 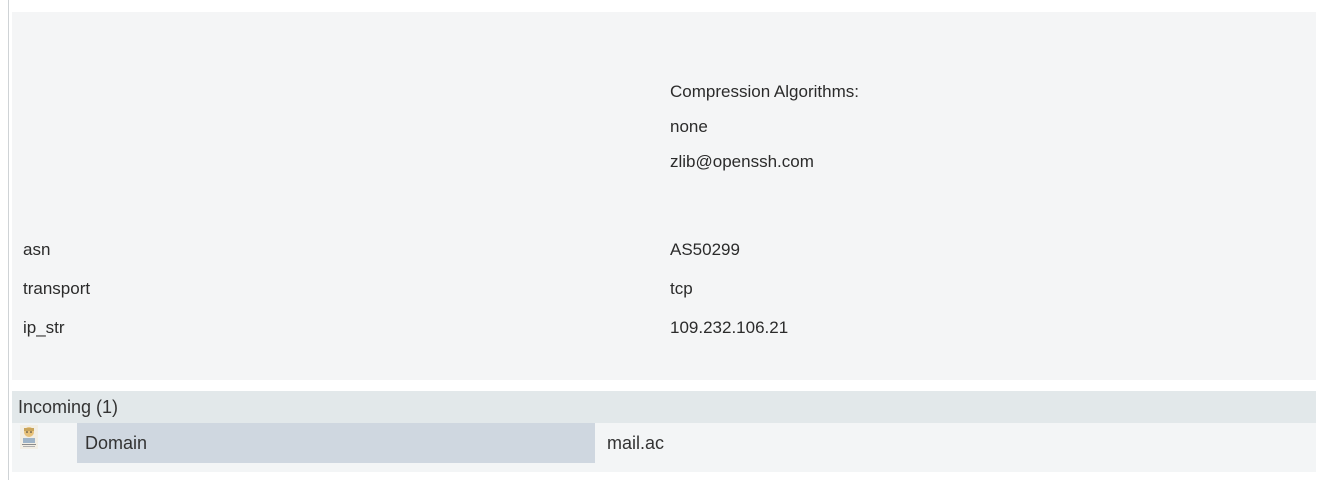 What do you see at coordinates (764, 91) in the screenshot?
I see `compression-heading: Compression Algorithms:` at bounding box center [764, 91].